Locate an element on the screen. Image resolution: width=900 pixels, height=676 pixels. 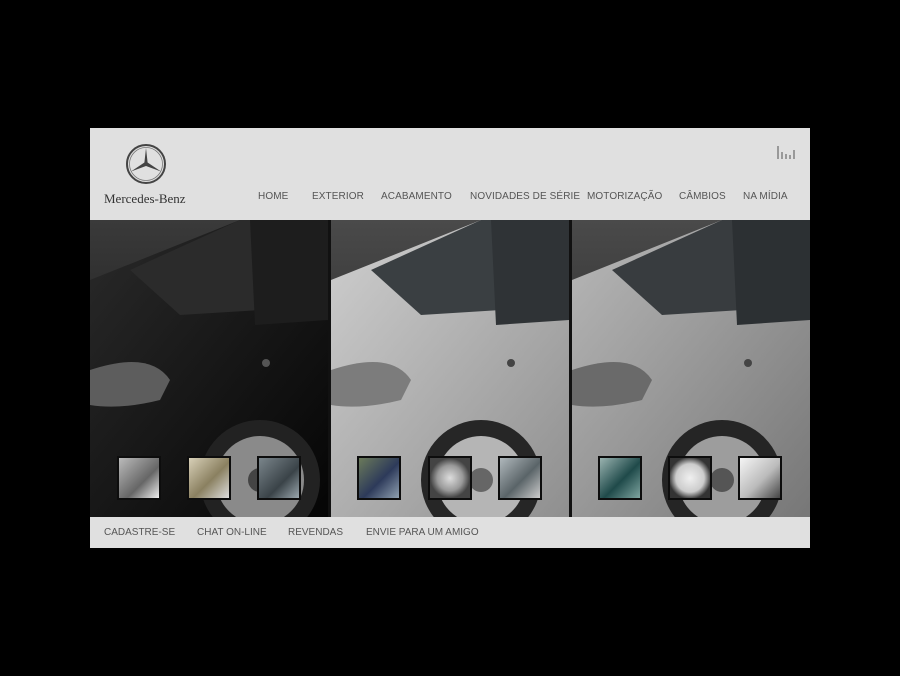
mercedes-star-icon is located at coordinates (146, 164).